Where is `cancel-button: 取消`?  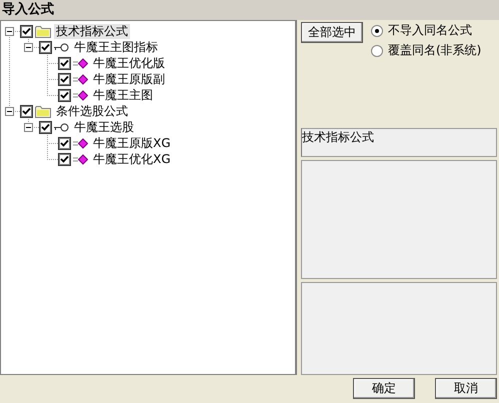
cancel-button: 取消 is located at coordinates (466, 388).